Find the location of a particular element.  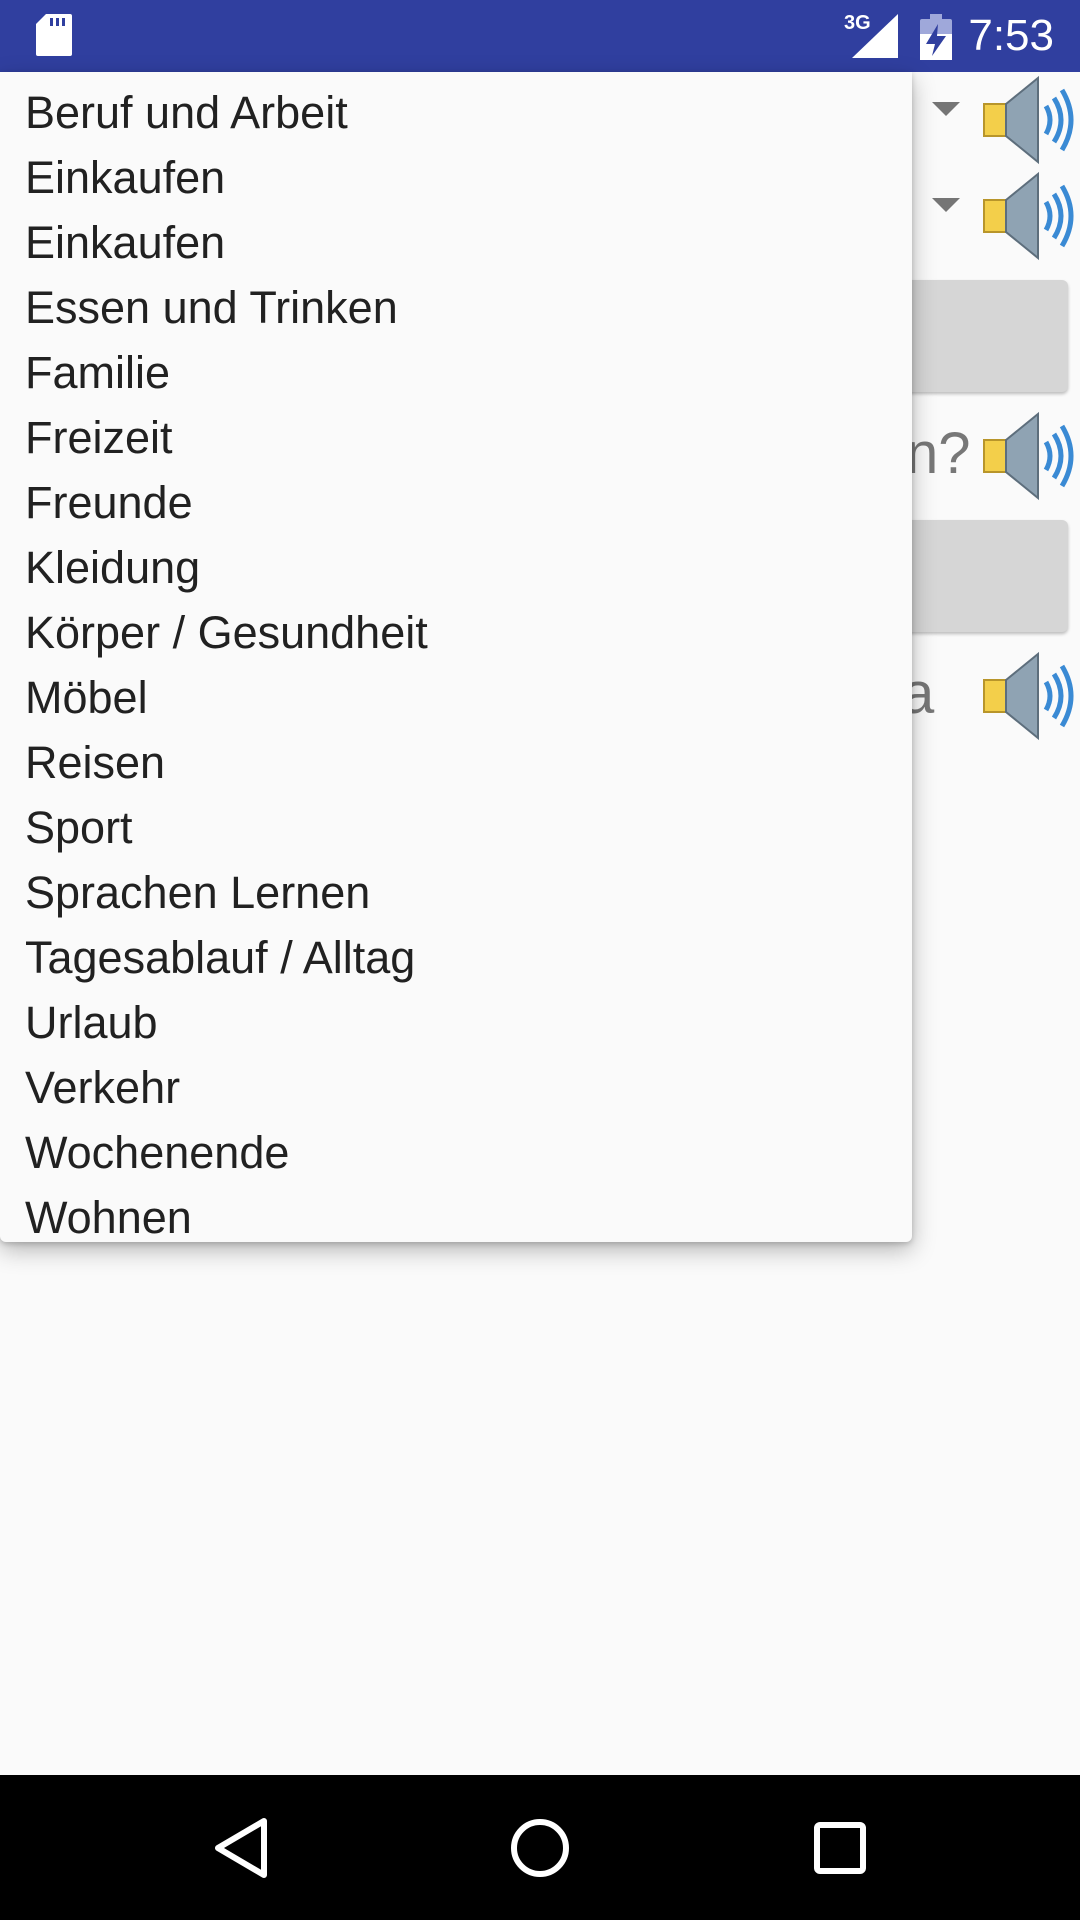

dropdown-item: Körper / Gesundheit is located at coordinates (456, 632).